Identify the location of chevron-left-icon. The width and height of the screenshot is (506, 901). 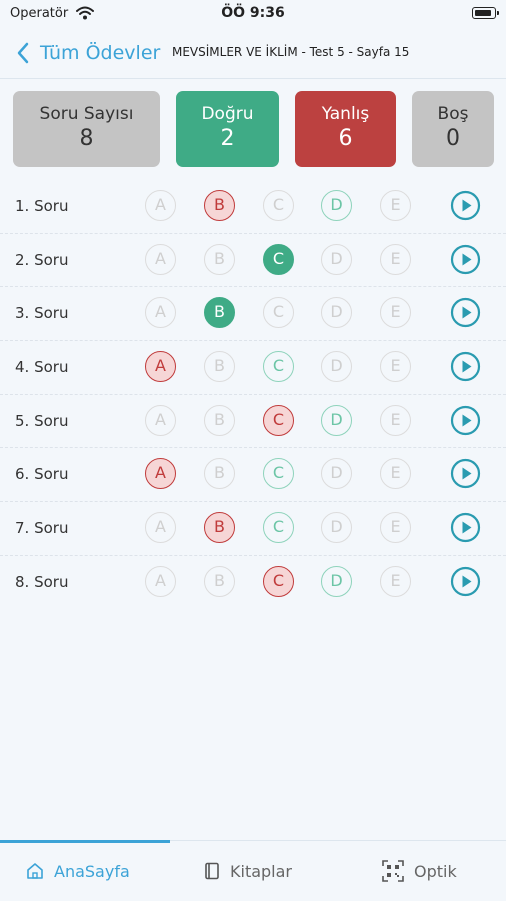
(23, 53).